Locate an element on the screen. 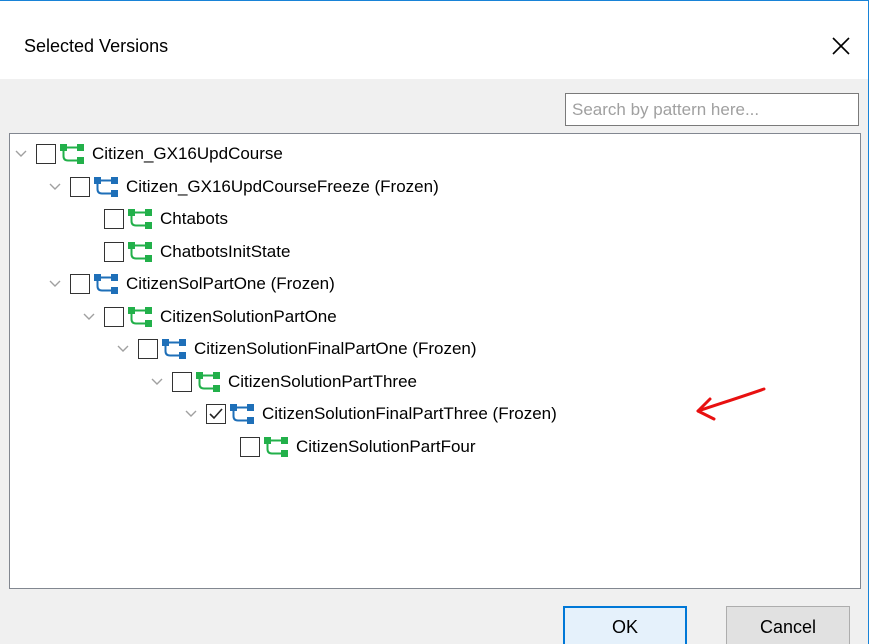  tree-item: CitizenSolPartOne (Frozen) is located at coordinates (191, 284).